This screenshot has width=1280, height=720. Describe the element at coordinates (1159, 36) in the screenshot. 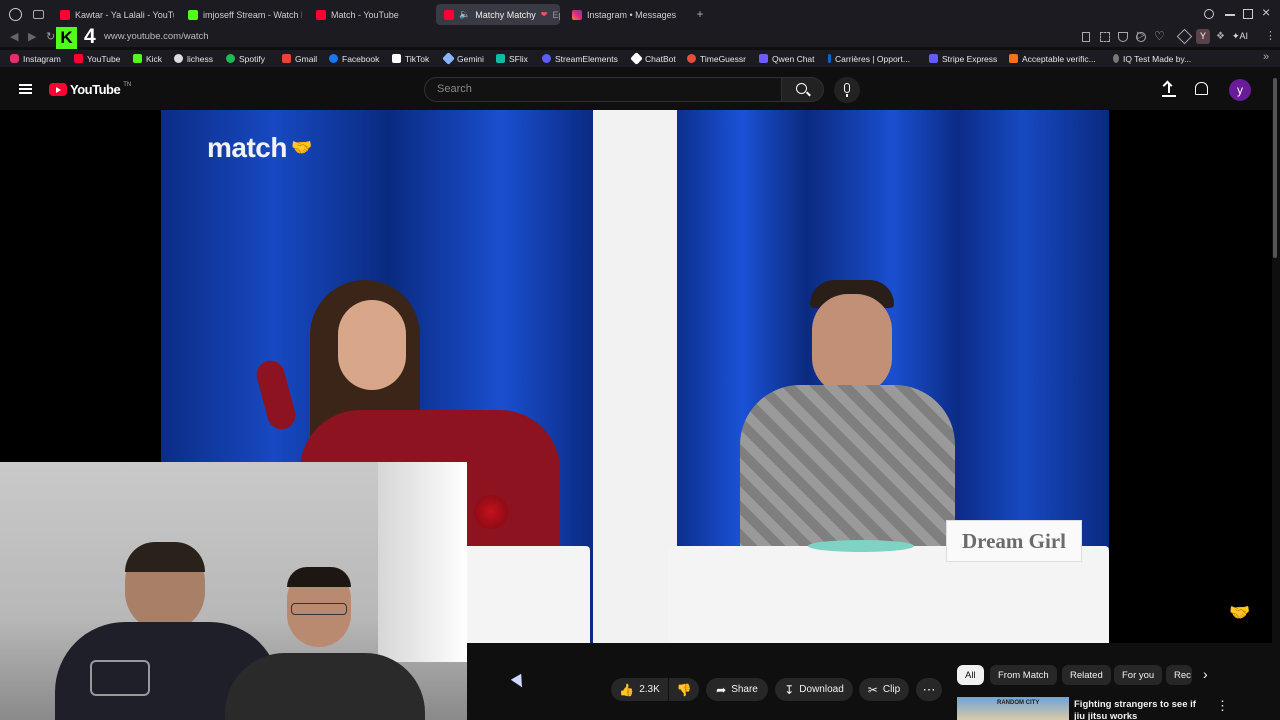

I see `favorite-heart-icon: ♡` at that location.